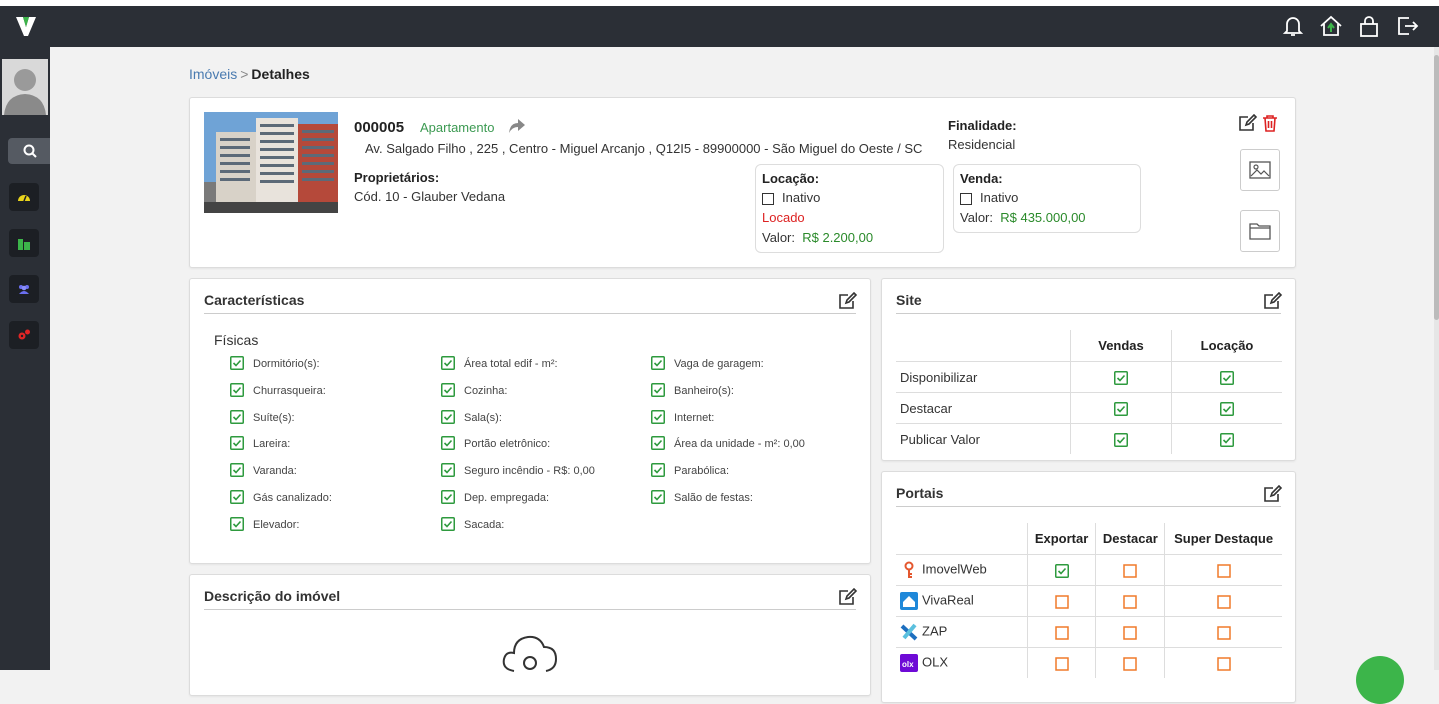  Describe the element at coordinates (962, 632) in the screenshot. I see `portal-name-cell: ZAP` at that location.